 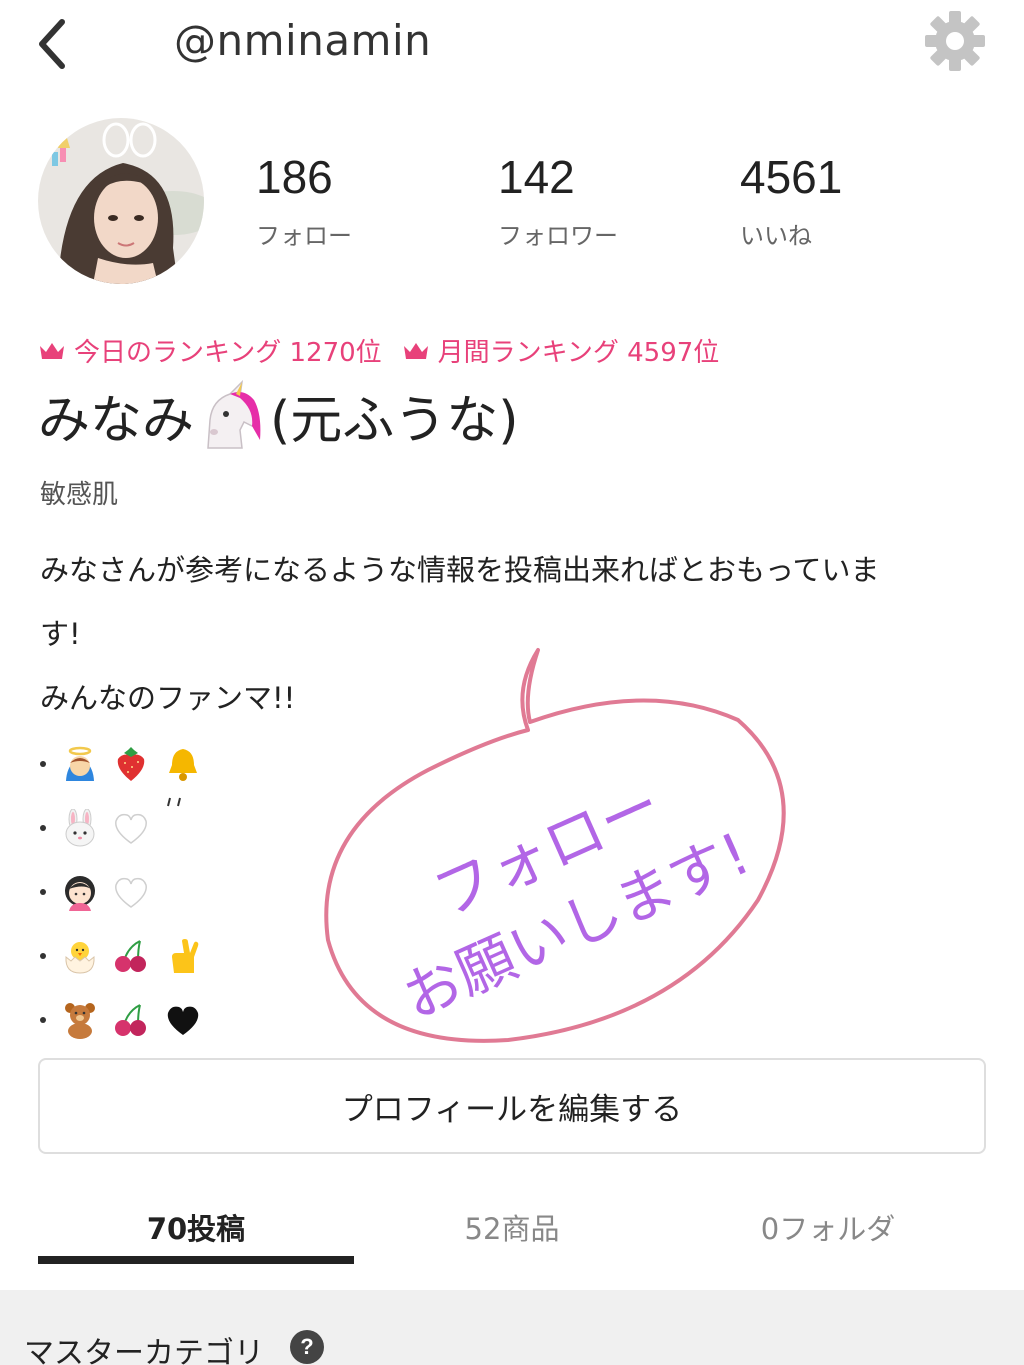 What do you see at coordinates (555, 845) in the screenshot?
I see `speech-bubble-overlay: フォロー お願いします!` at bounding box center [555, 845].